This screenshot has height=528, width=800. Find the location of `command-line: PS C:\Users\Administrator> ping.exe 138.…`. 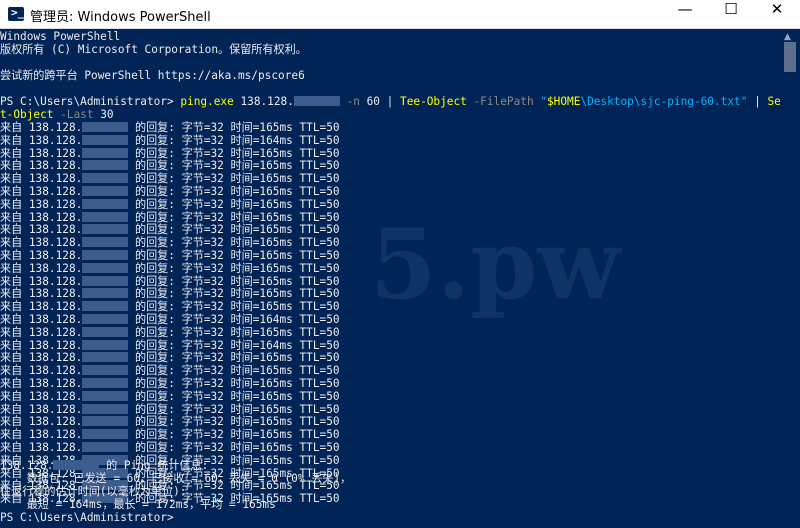

command-line: PS C:\Users\Administrator> ping.exe 138.… is located at coordinates (390, 101).